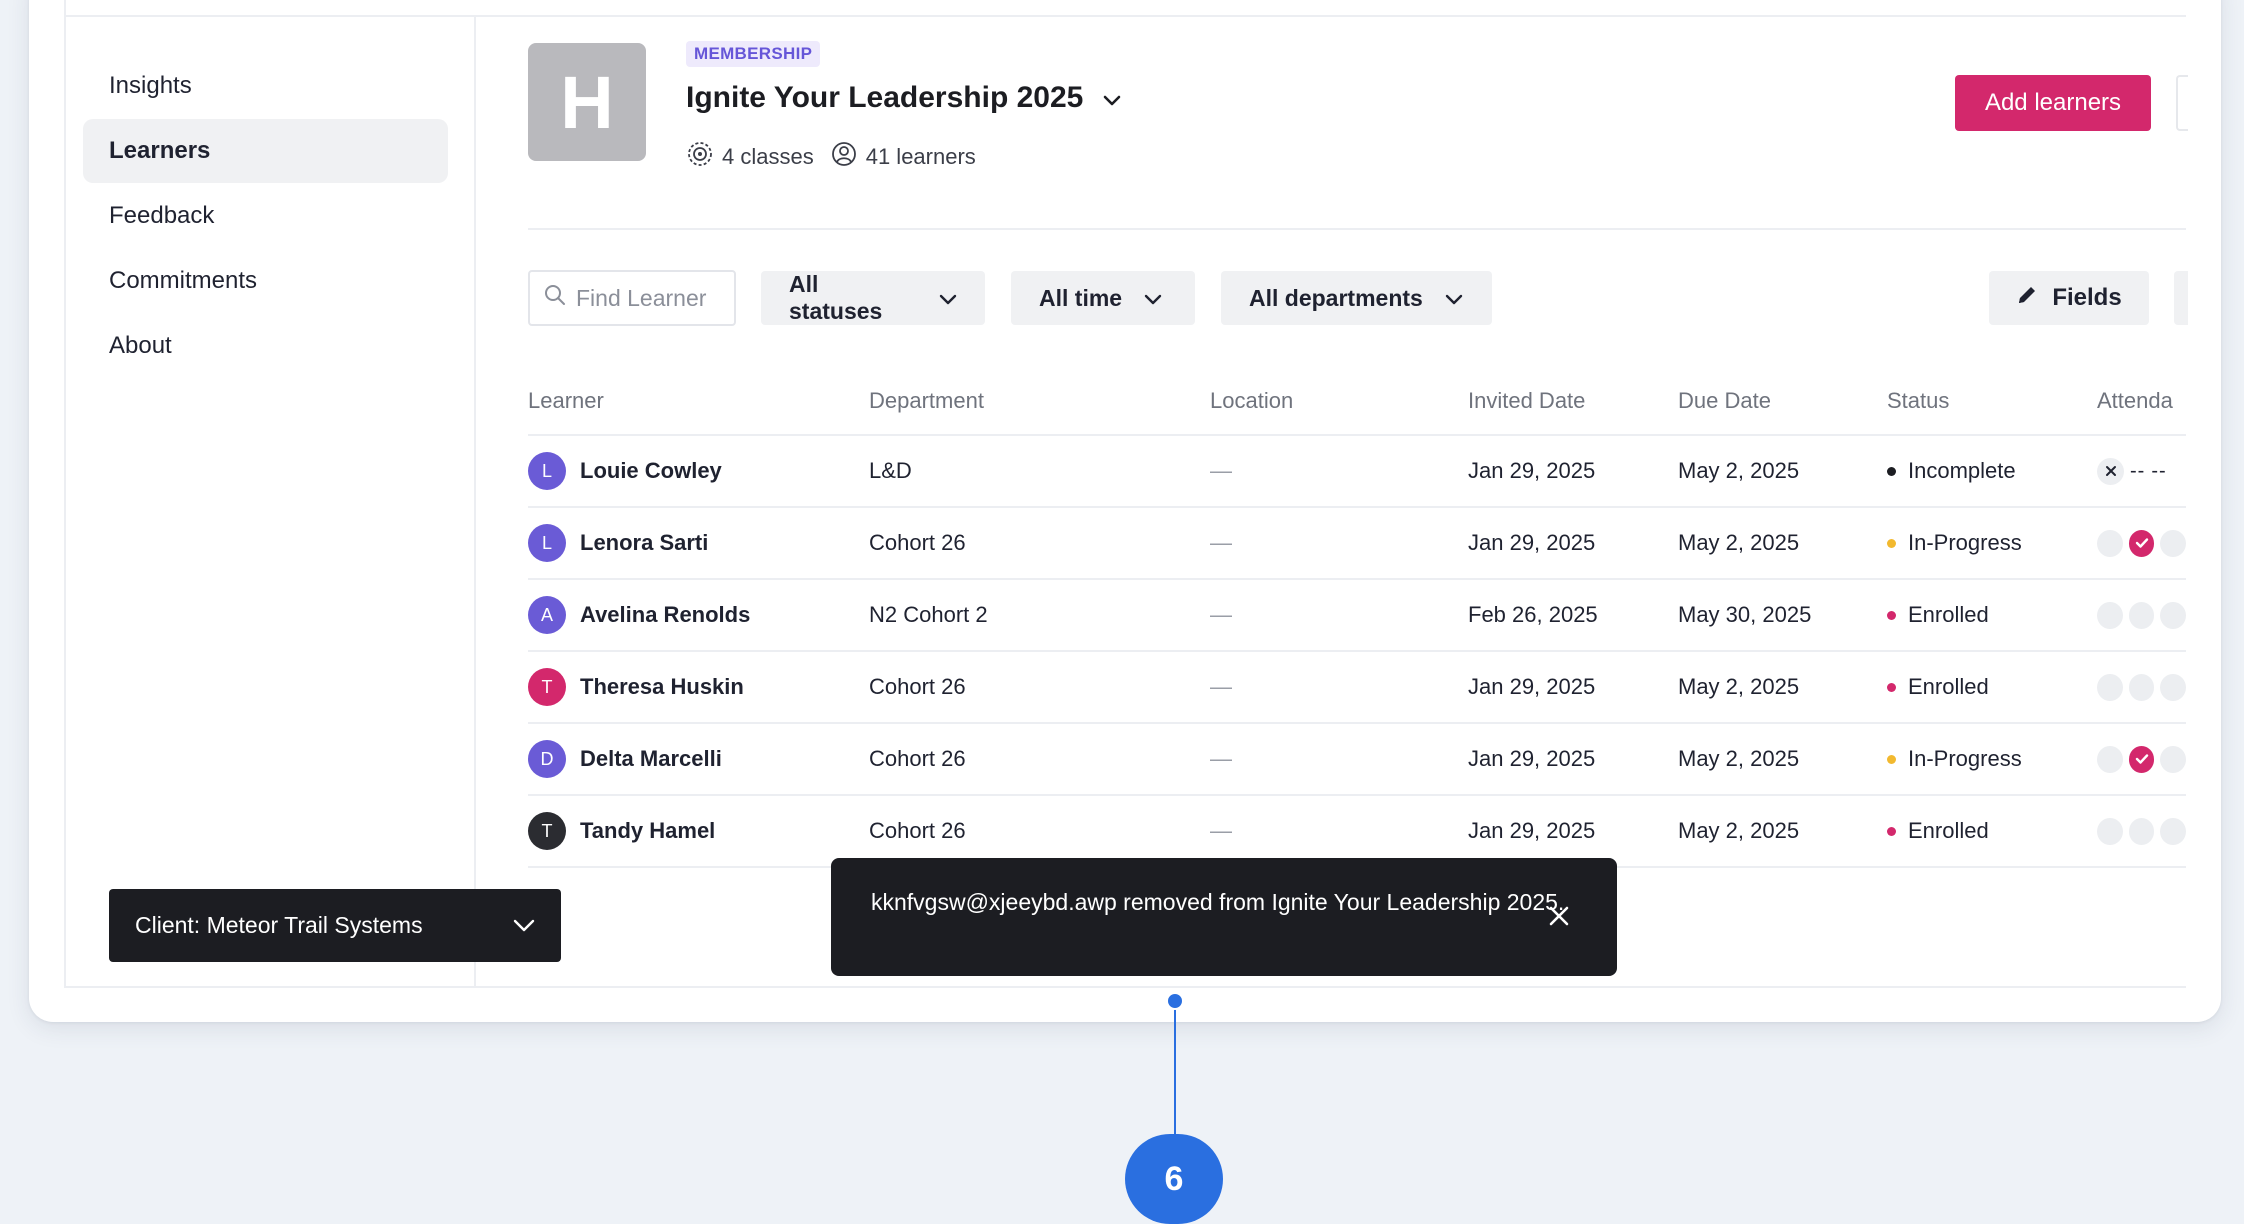  What do you see at coordinates (625, 759) in the screenshot?
I see `learner-cell: D Delta Marcelli` at bounding box center [625, 759].